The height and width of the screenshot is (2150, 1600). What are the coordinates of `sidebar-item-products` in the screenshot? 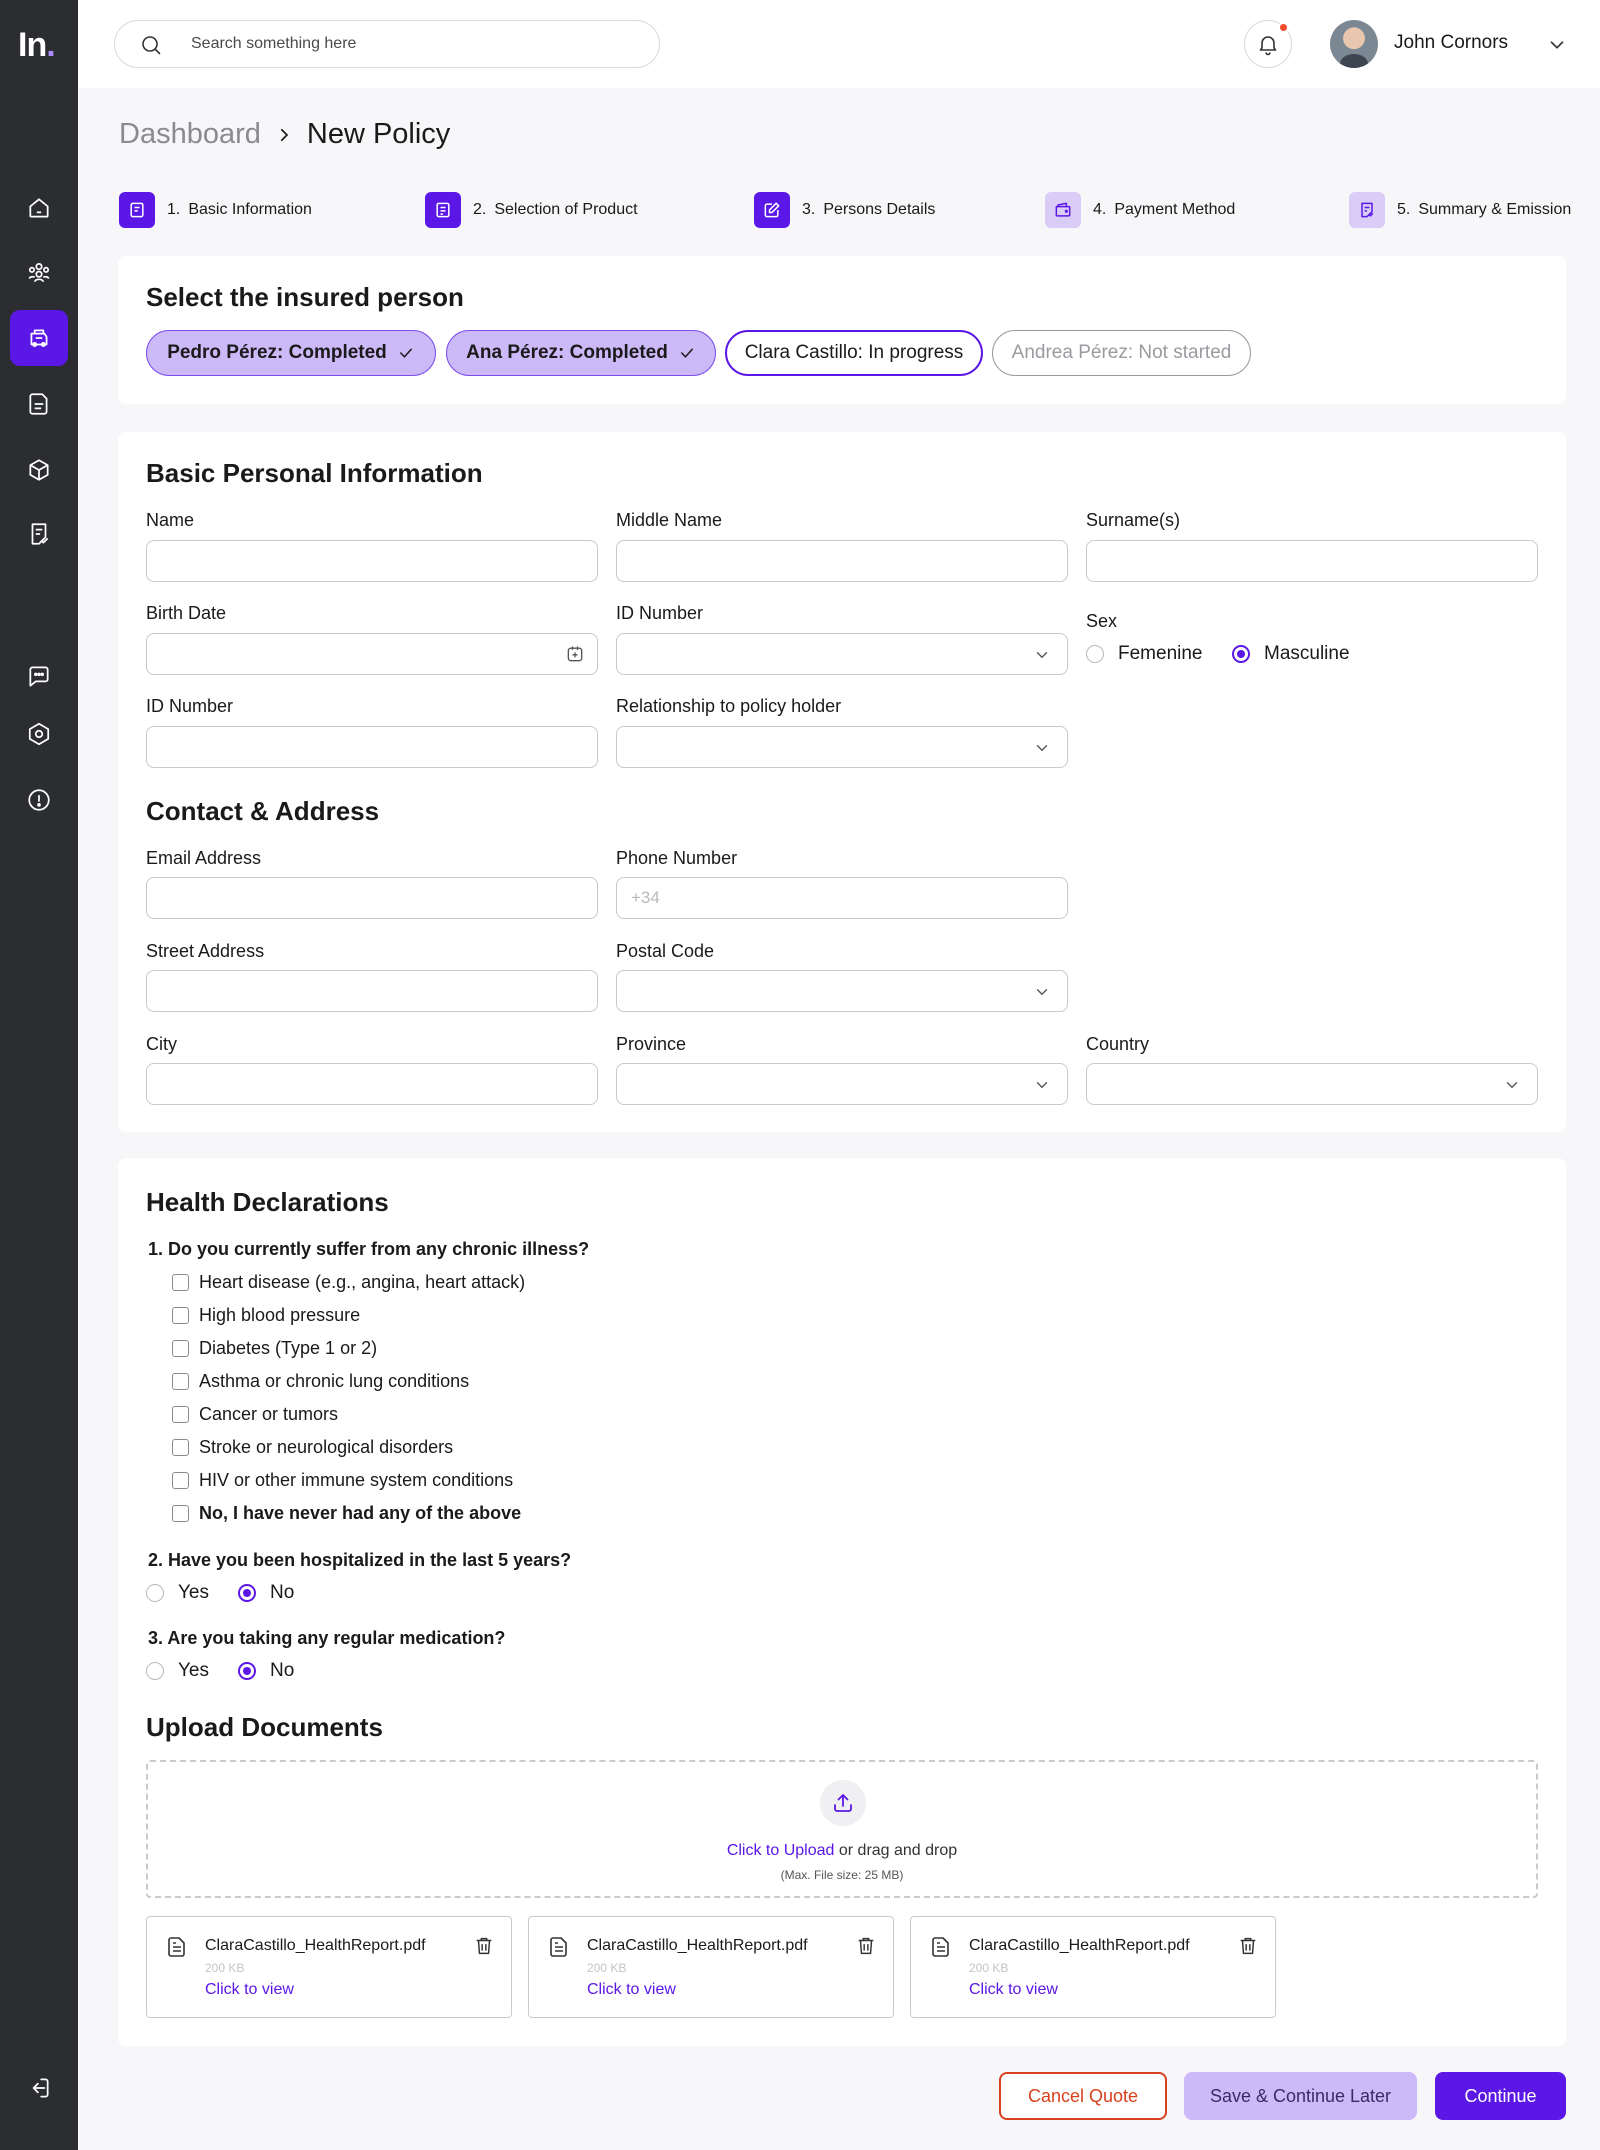 It's located at (39, 470).